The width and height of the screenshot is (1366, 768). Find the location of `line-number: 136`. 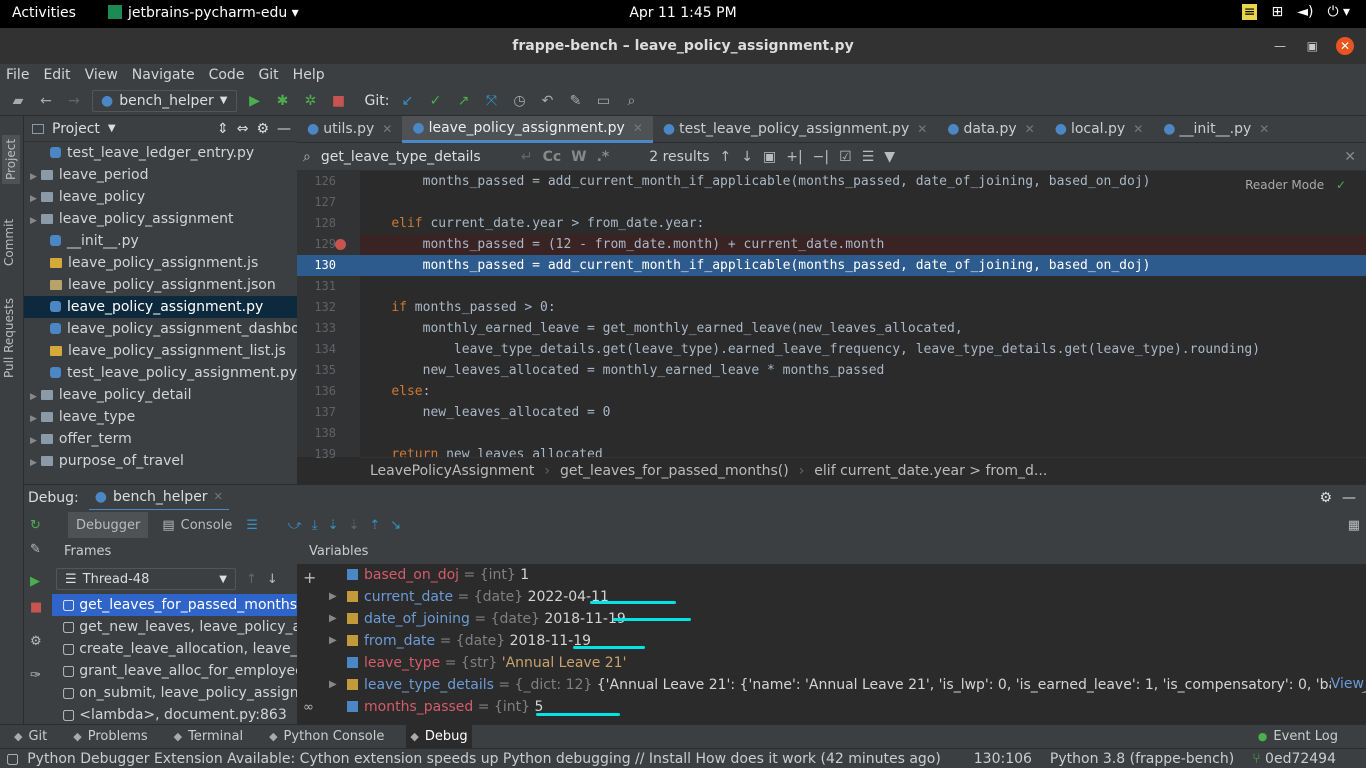

line-number: 136 is located at coordinates (328, 391).